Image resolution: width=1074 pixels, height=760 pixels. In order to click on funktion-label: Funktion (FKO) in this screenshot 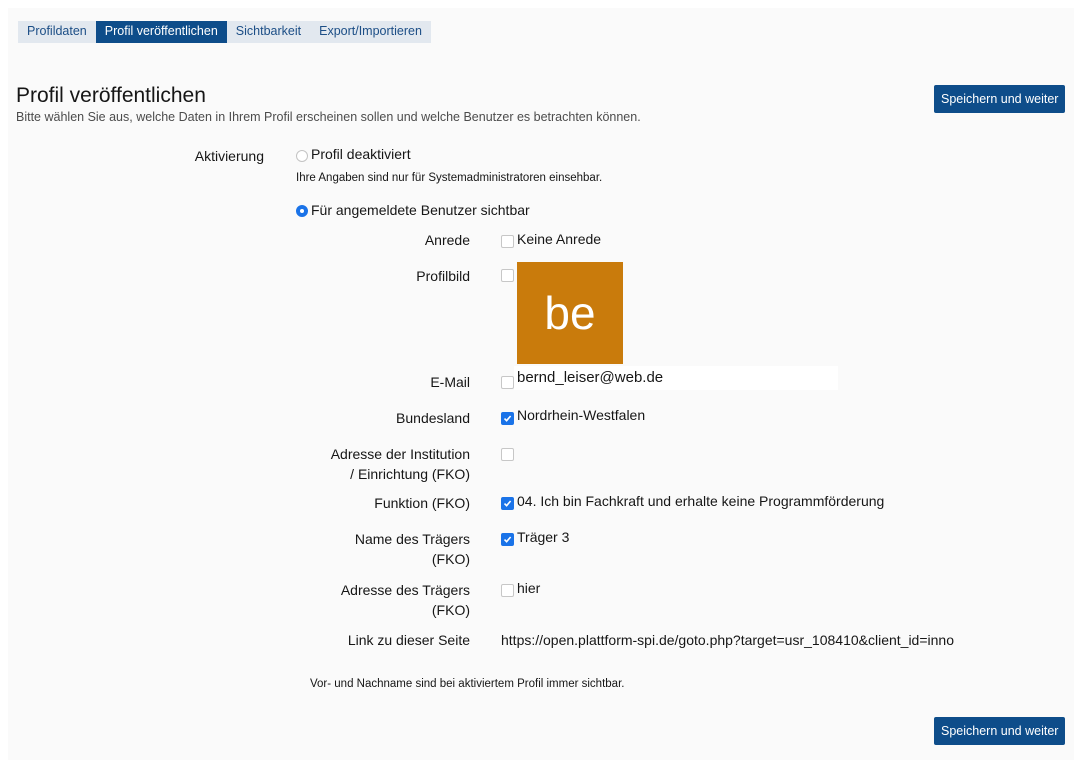, I will do `click(422, 503)`.